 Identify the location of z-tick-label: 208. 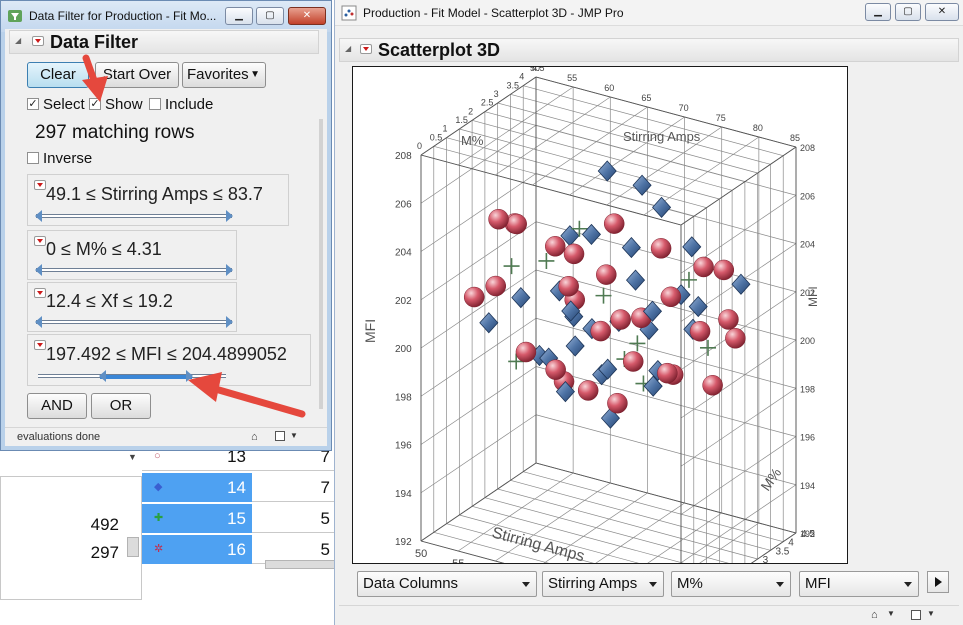
(807, 148).